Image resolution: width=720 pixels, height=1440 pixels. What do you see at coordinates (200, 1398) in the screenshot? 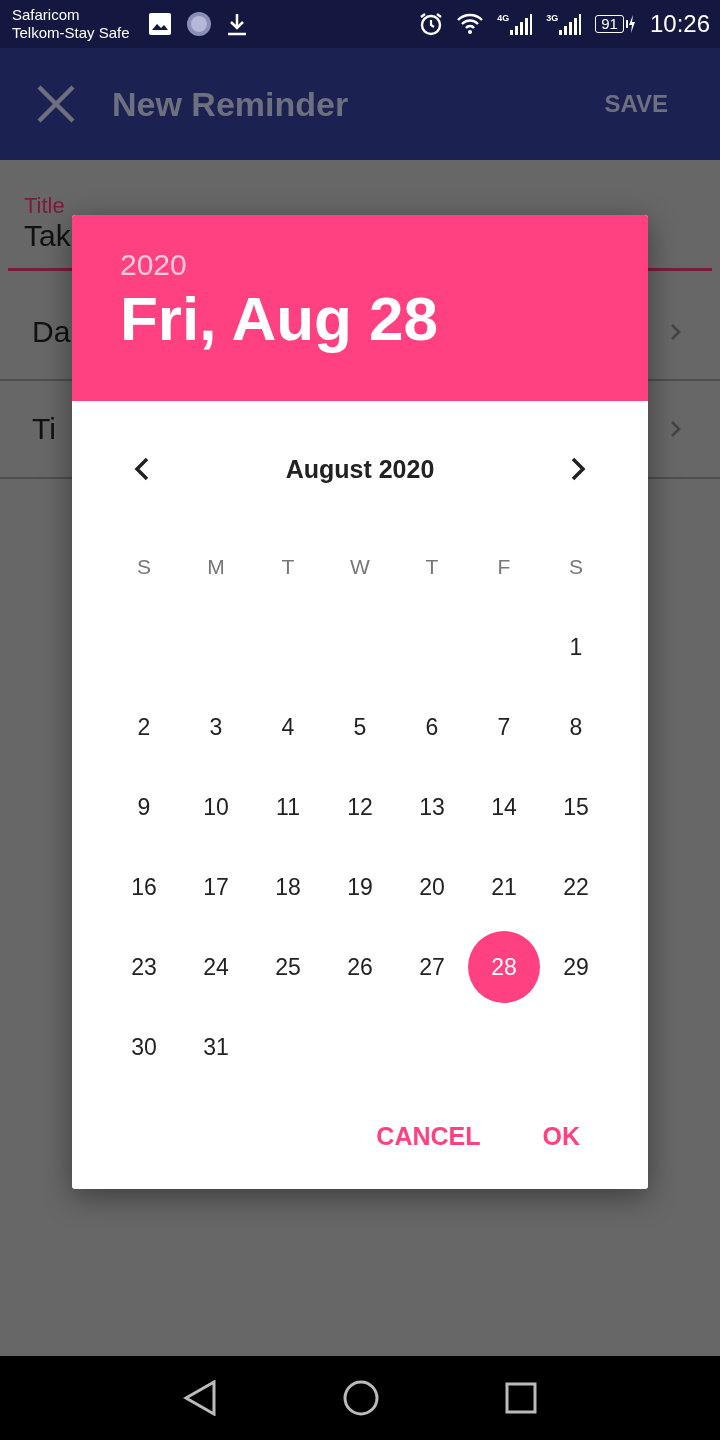
I see `back-icon` at bounding box center [200, 1398].